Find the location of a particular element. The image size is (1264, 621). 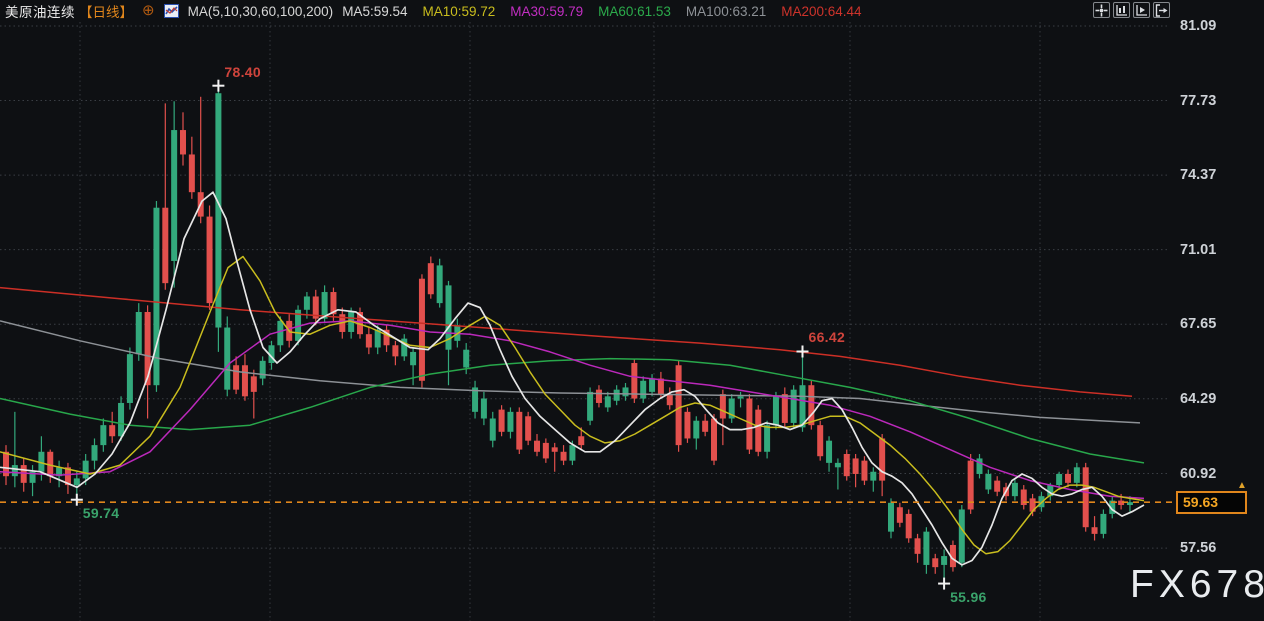

line-chart-icon is located at coordinates (171, 11).